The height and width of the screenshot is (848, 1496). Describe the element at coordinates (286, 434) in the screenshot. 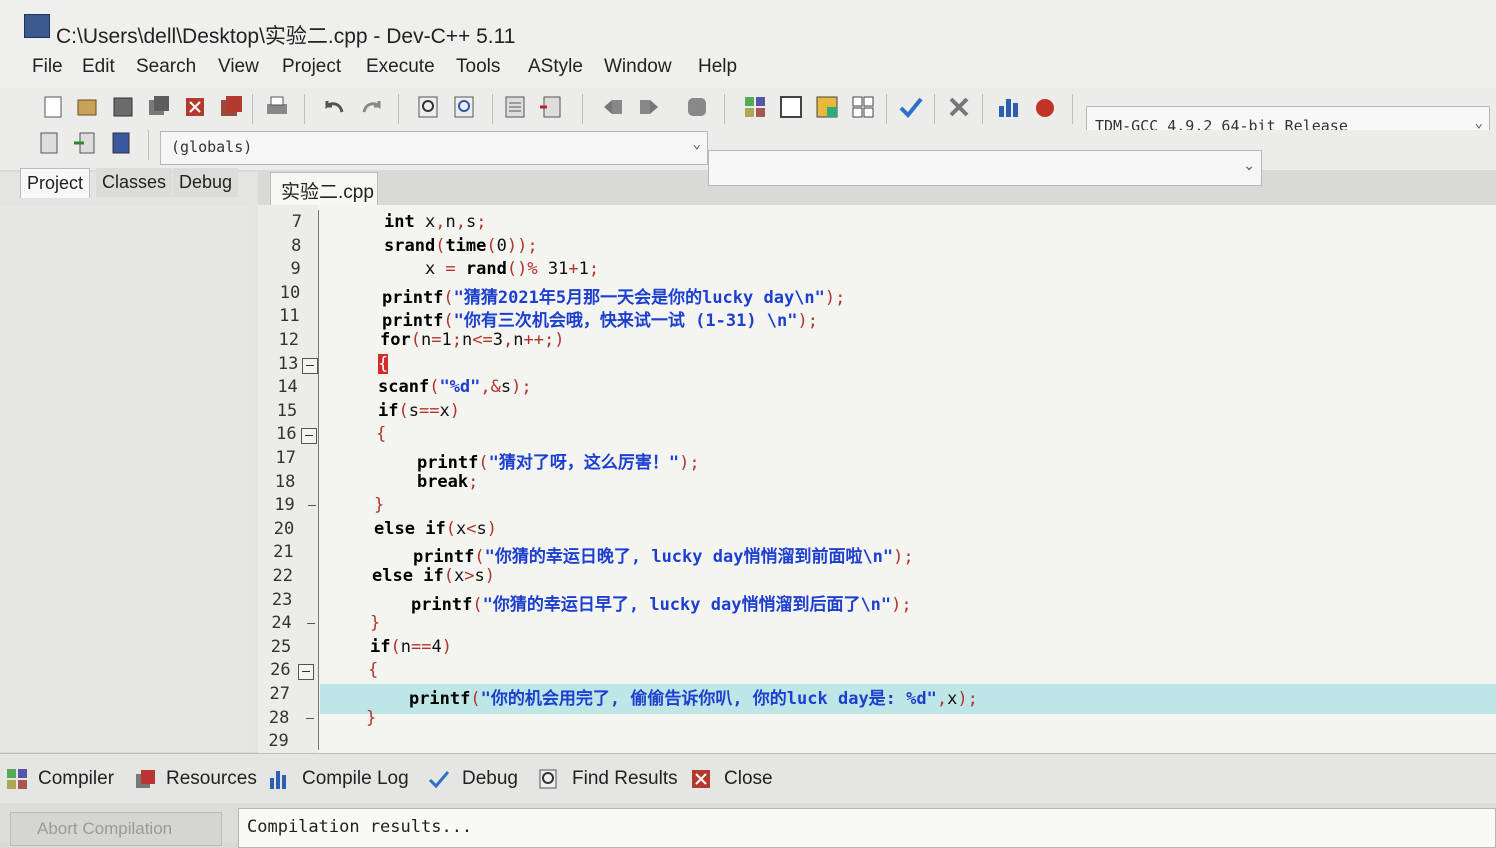

I see `line-number: 16` at that location.